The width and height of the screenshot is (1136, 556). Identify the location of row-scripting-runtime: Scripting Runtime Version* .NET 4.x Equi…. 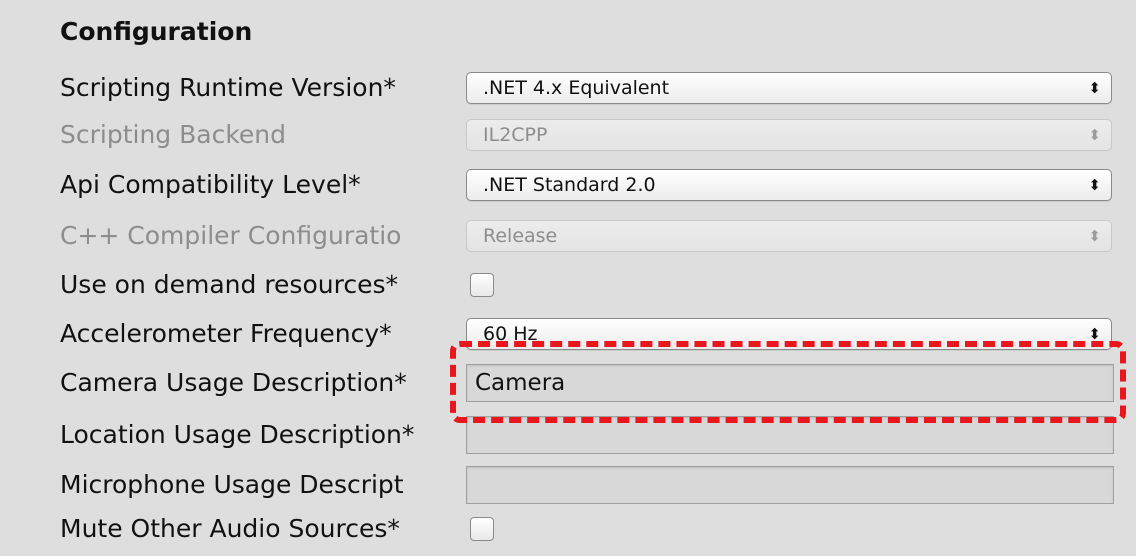
(568, 88).